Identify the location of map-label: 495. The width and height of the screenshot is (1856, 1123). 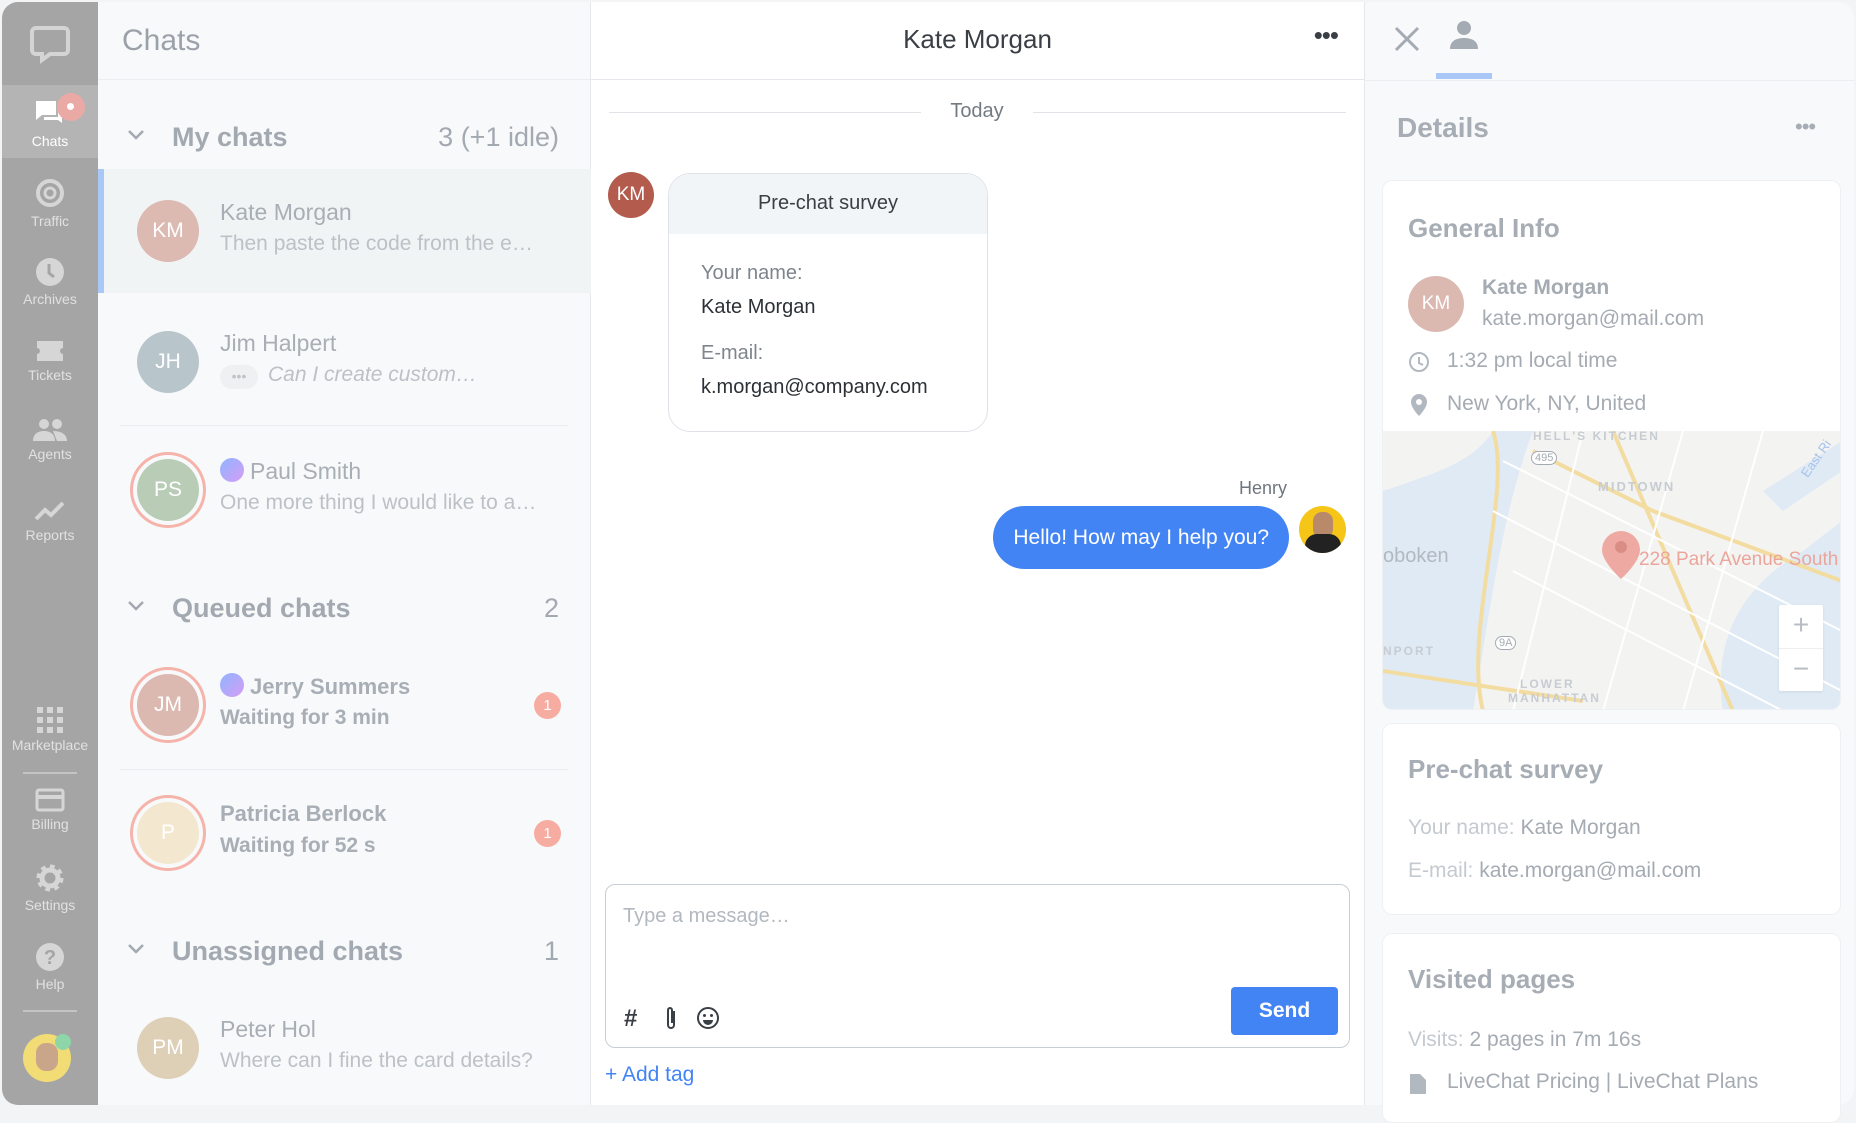
(1544, 458).